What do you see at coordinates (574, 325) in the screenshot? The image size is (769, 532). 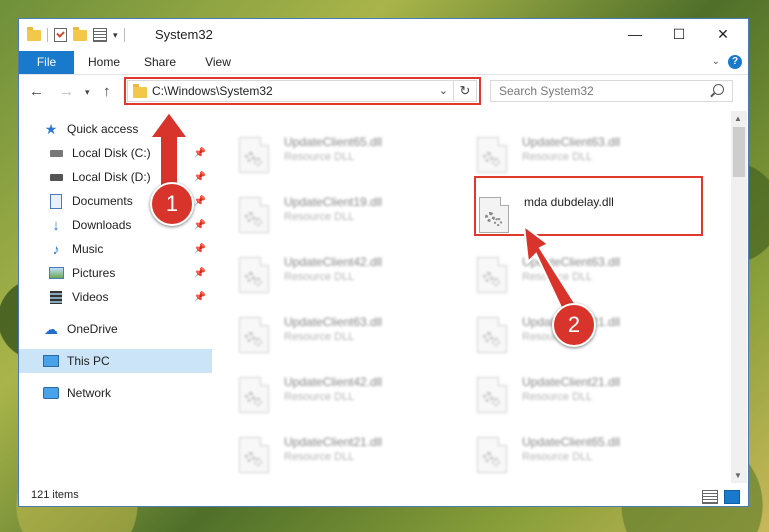 I see `annotation-badge-2: 2` at bounding box center [574, 325].